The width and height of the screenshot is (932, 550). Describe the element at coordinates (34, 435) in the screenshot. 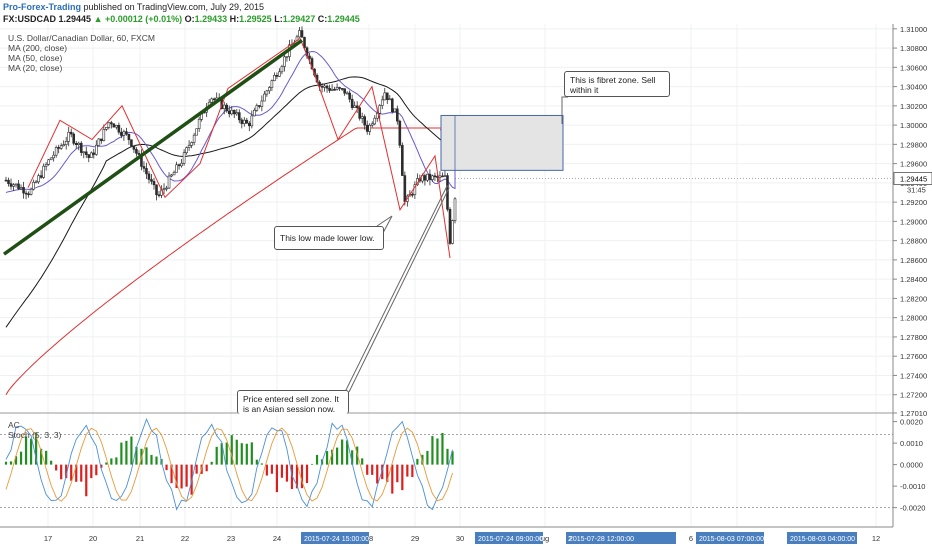

I see `stoch-legend: Stoch (5, 3, 3)` at that location.